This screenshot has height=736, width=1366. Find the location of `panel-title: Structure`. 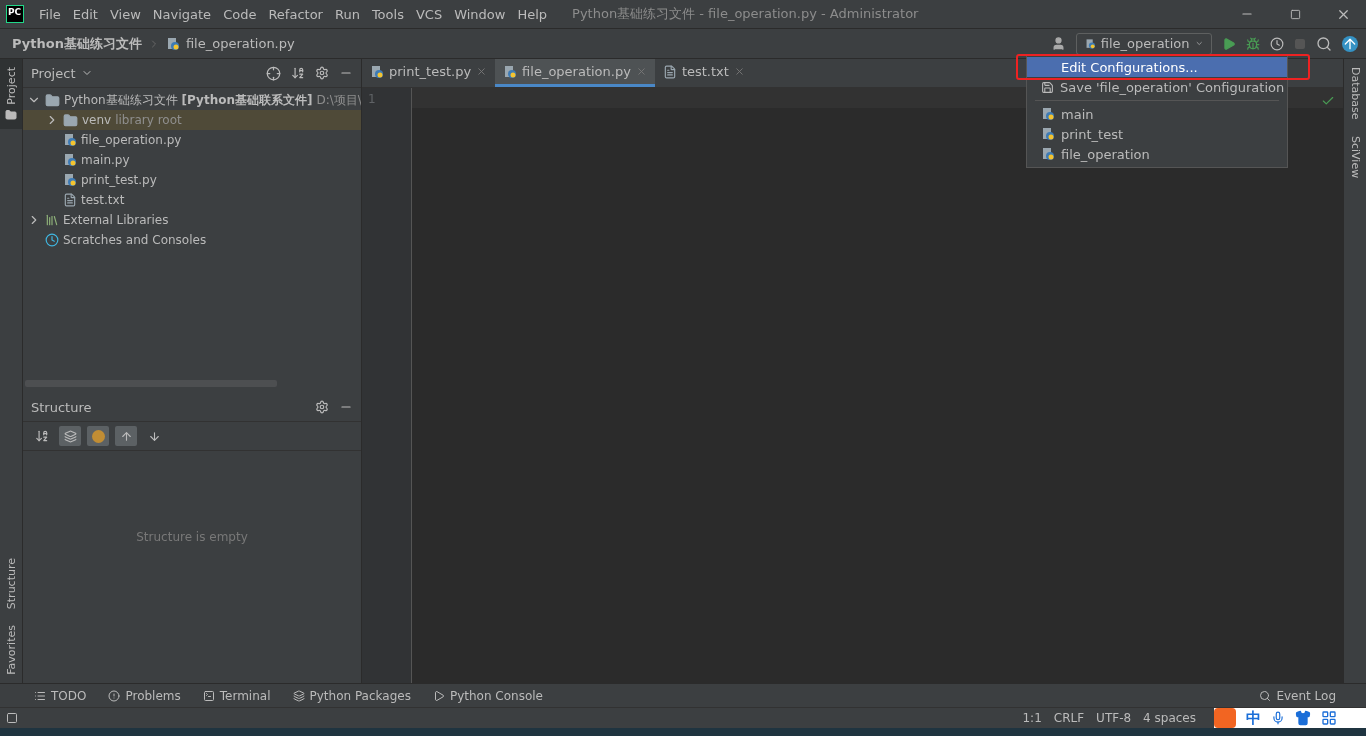

panel-title: Structure is located at coordinates (168, 407).